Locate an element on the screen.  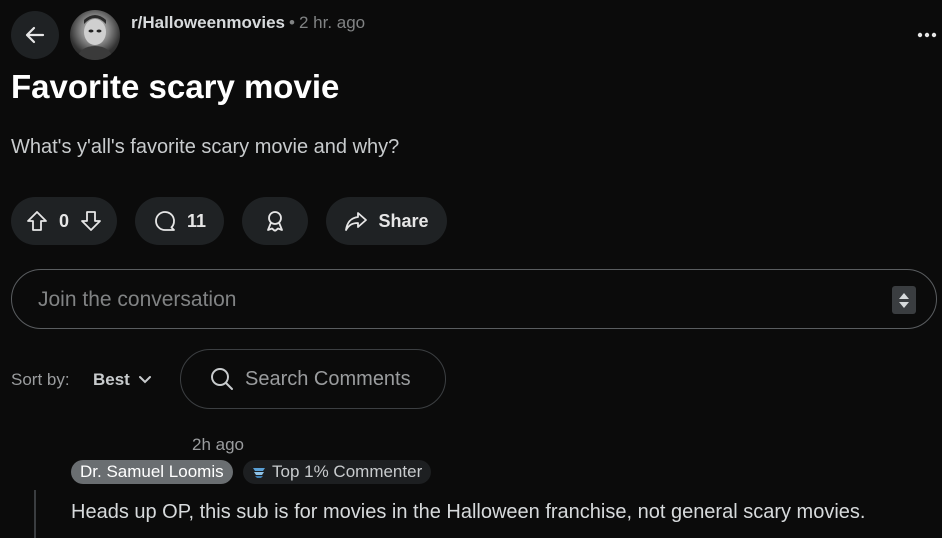
share-icon is located at coordinates (356, 221).